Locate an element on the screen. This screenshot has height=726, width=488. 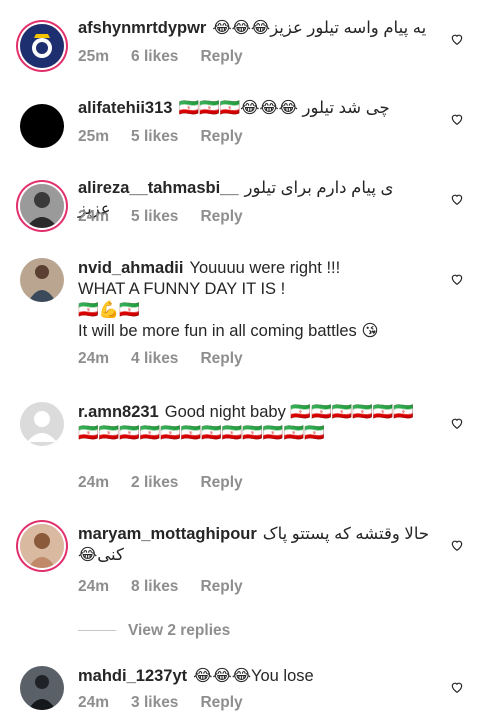
view-replies-button: View 2 replies is located at coordinates (154, 631).